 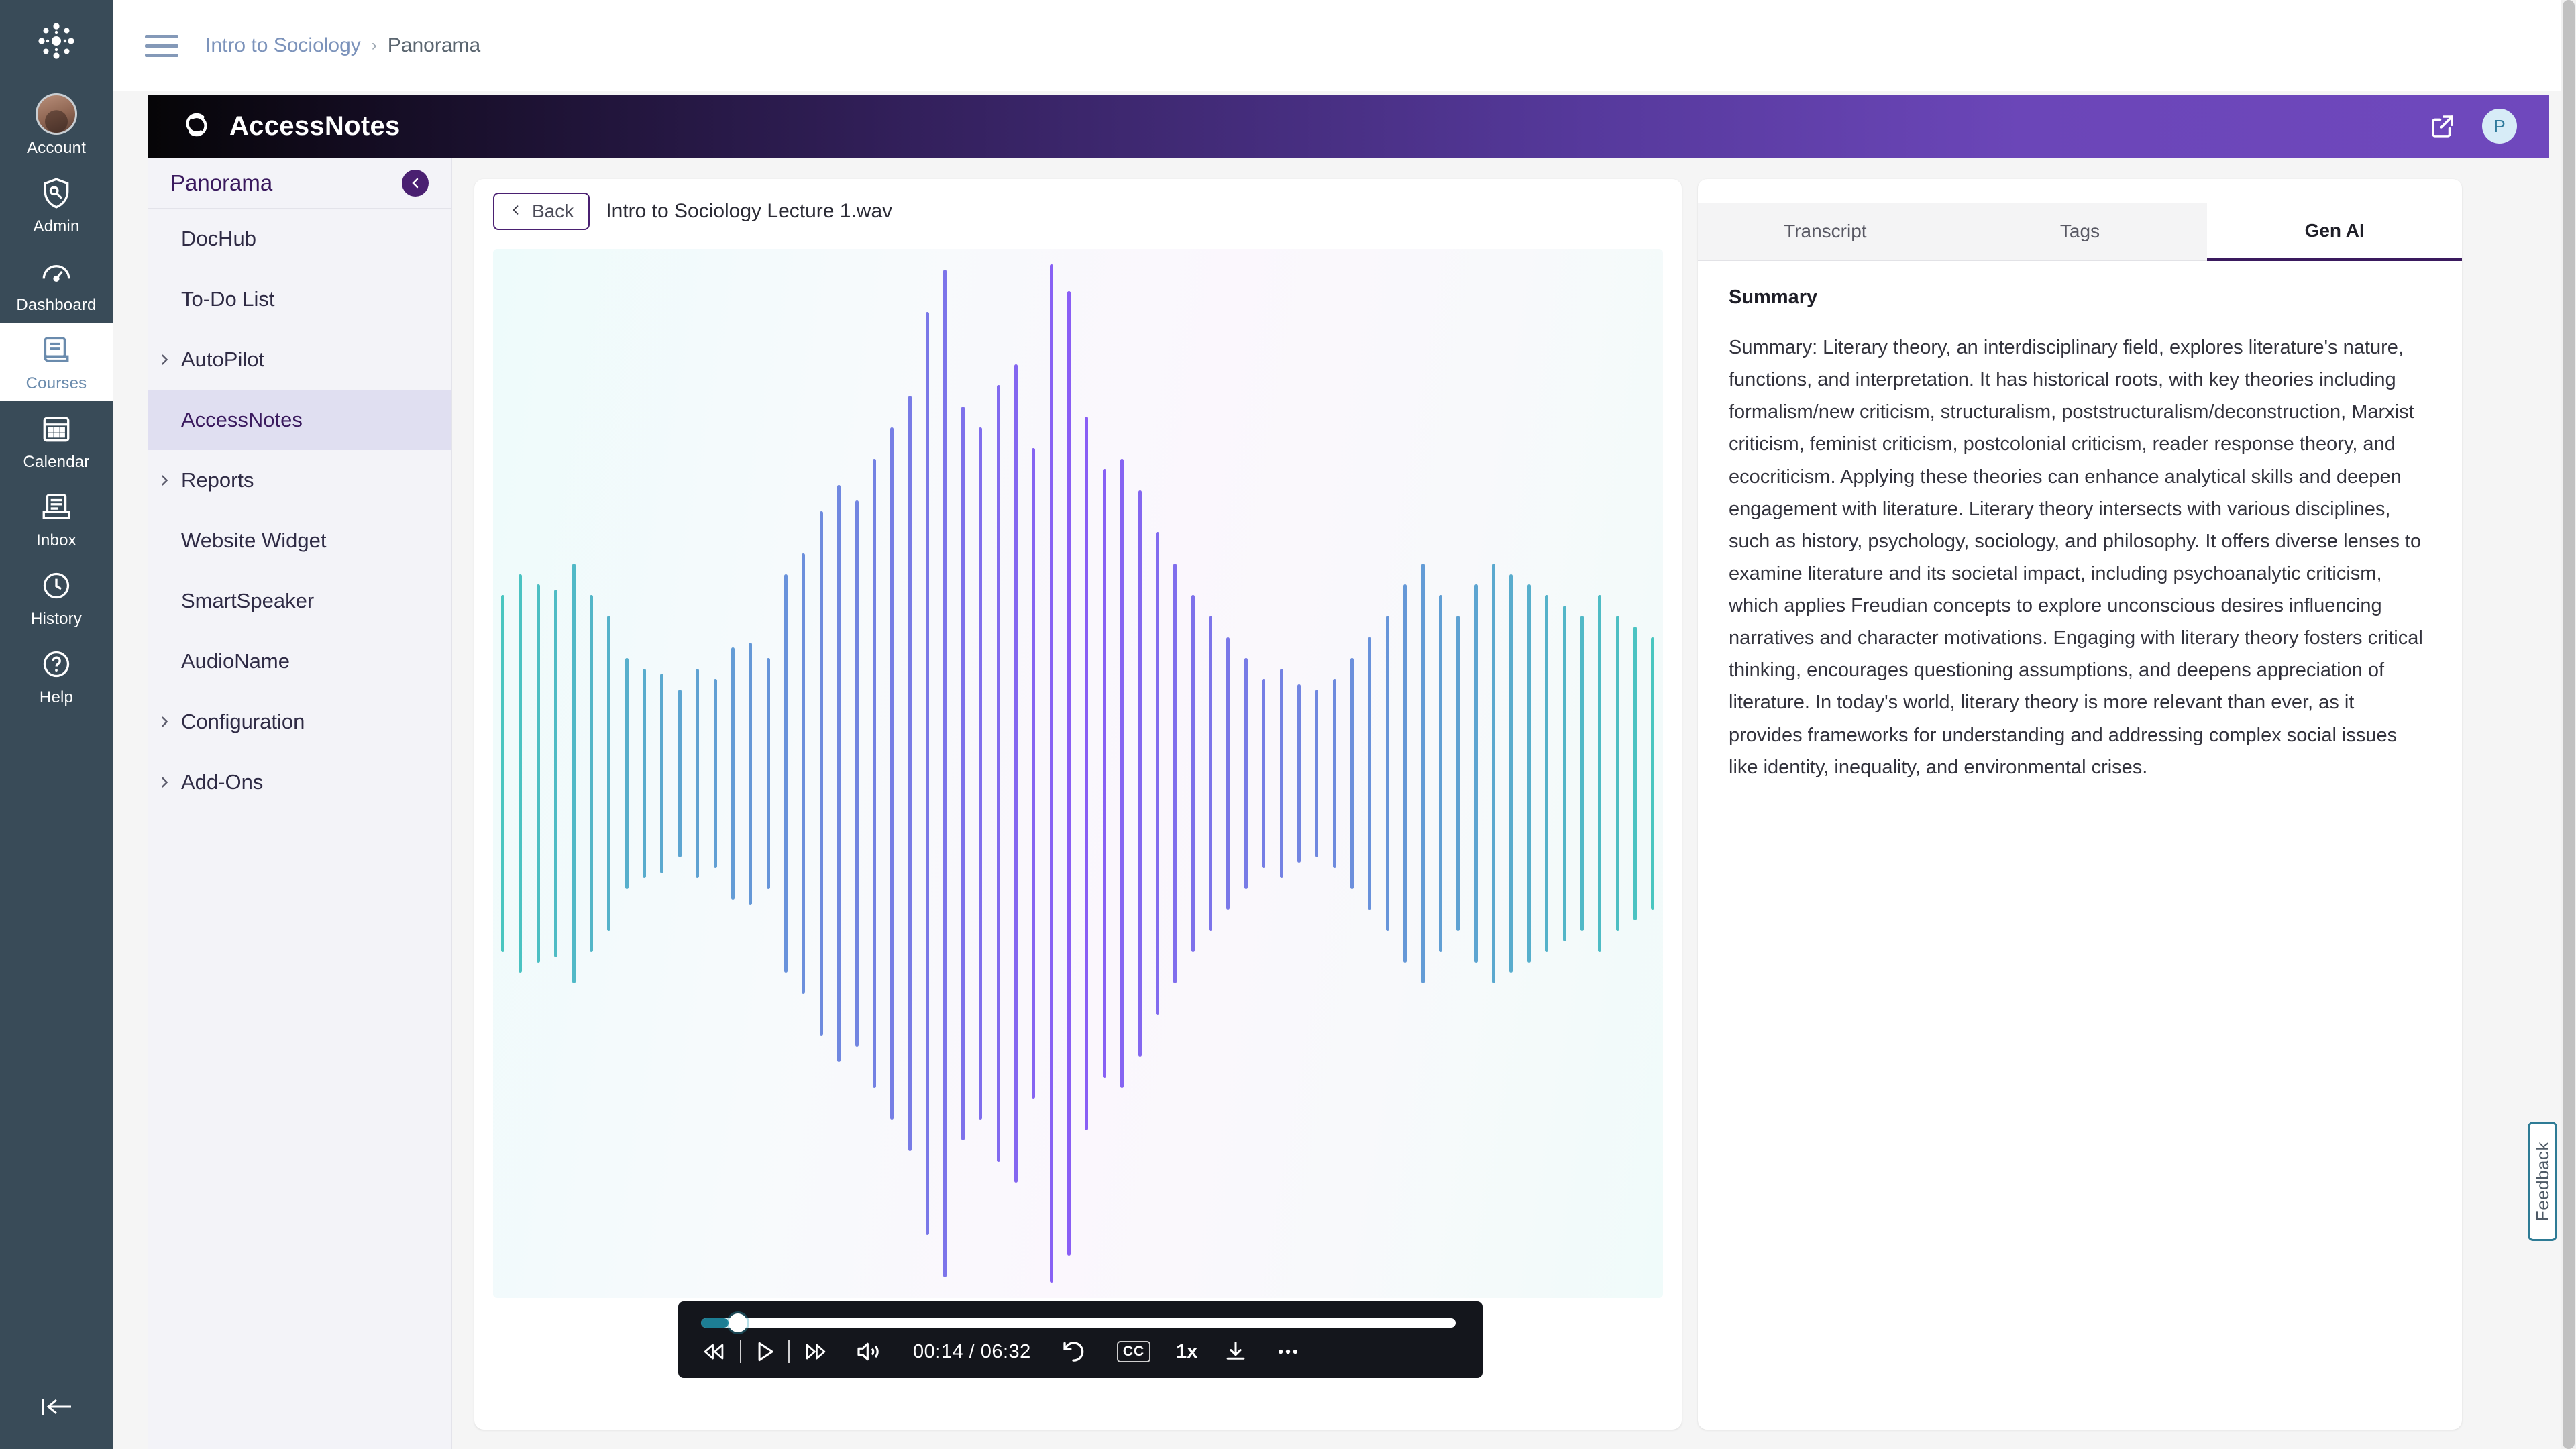 What do you see at coordinates (2542, 1181) in the screenshot?
I see `feedback-tab-button: Feedback` at bounding box center [2542, 1181].